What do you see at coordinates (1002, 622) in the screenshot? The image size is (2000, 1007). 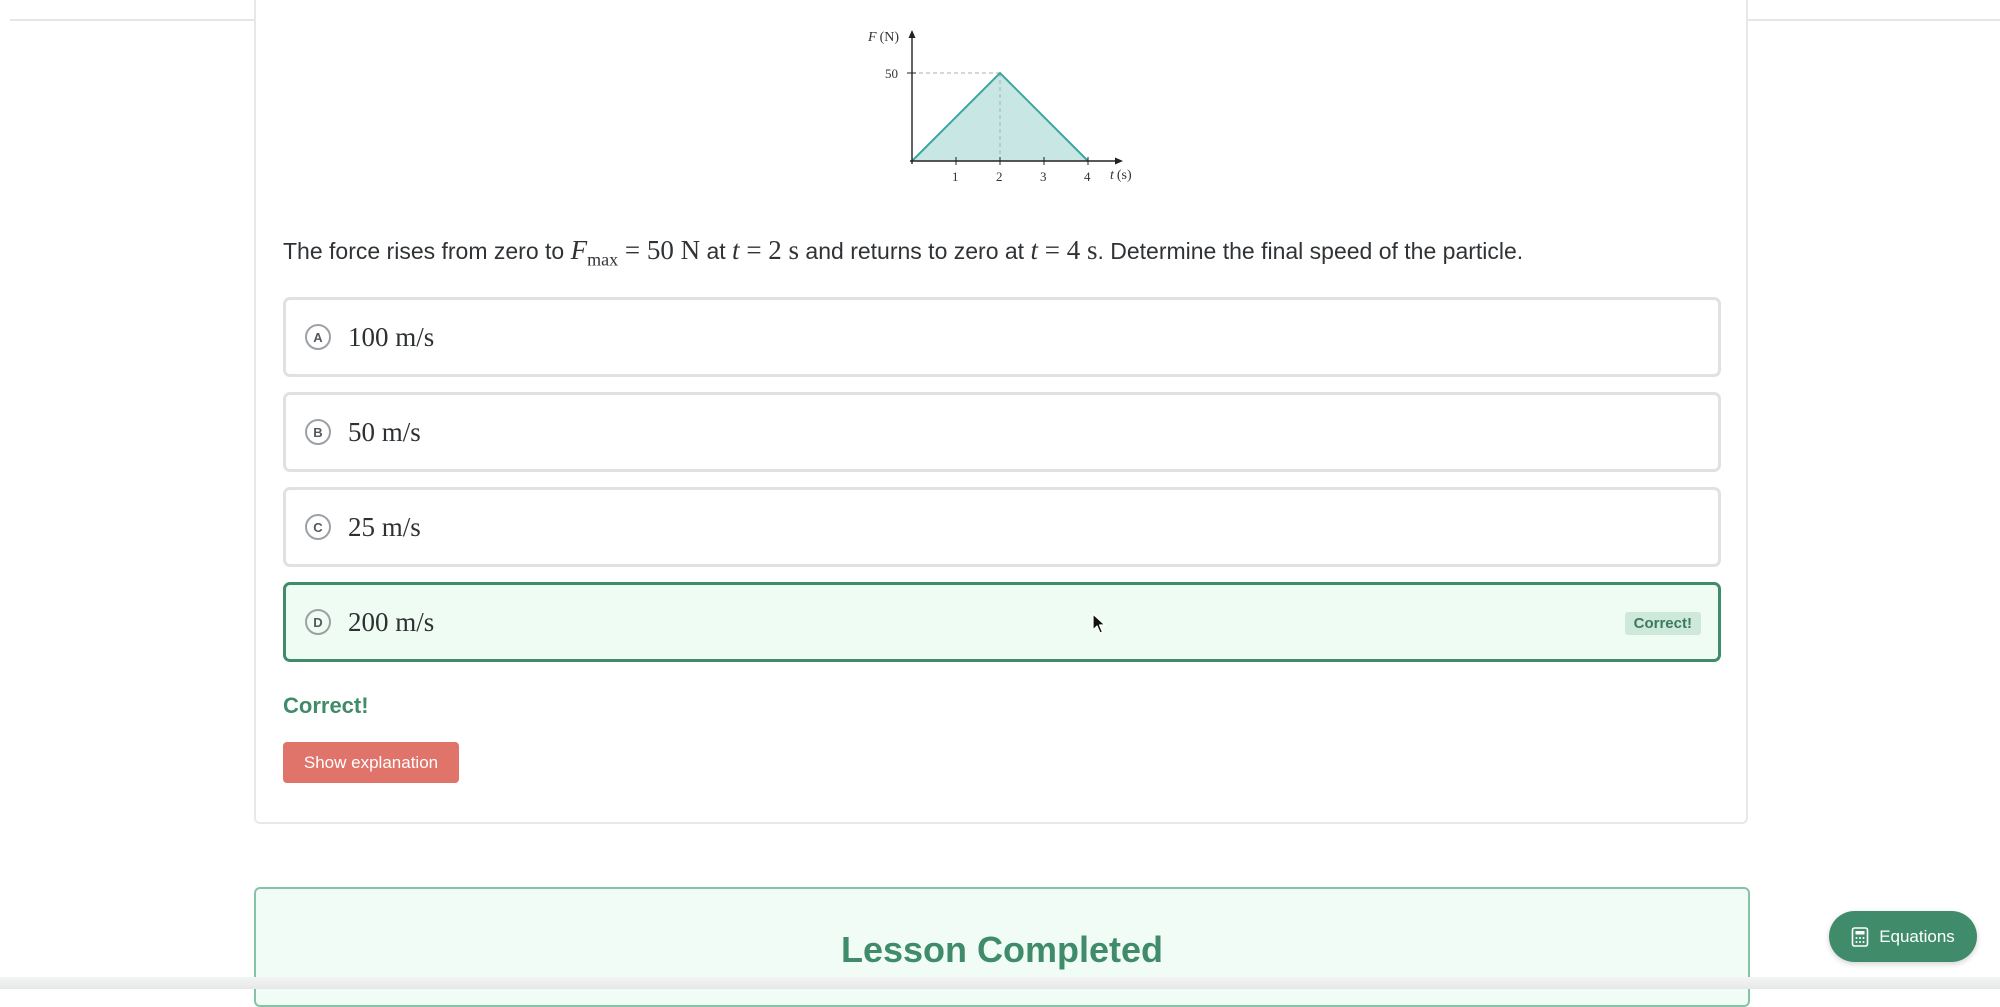 I see `option-d: D 200 m/s Correct!` at bounding box center [1002, 622].